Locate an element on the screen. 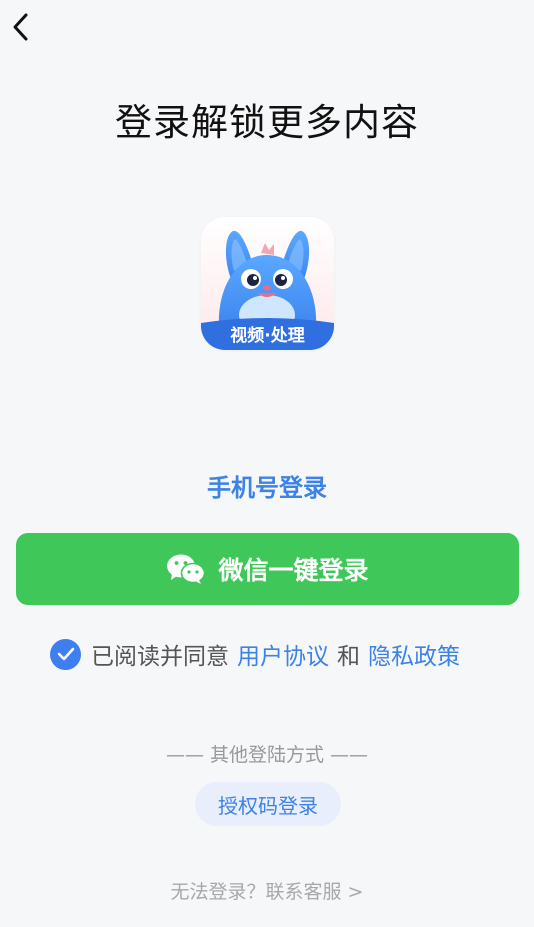 The height and width of the screenshot is (927, 534). wechat-login-label: 微信一键登录 is located at coordinates (293, 570).